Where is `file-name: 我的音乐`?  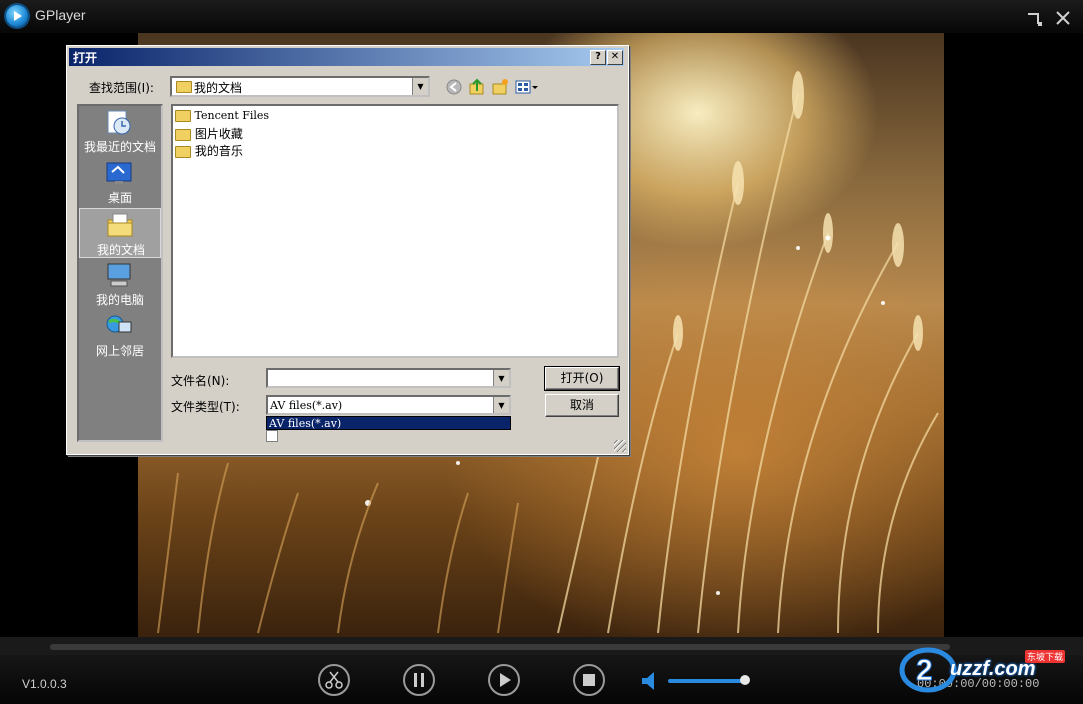
file-name: 我的音乐 is located at coordinates (218, 151).